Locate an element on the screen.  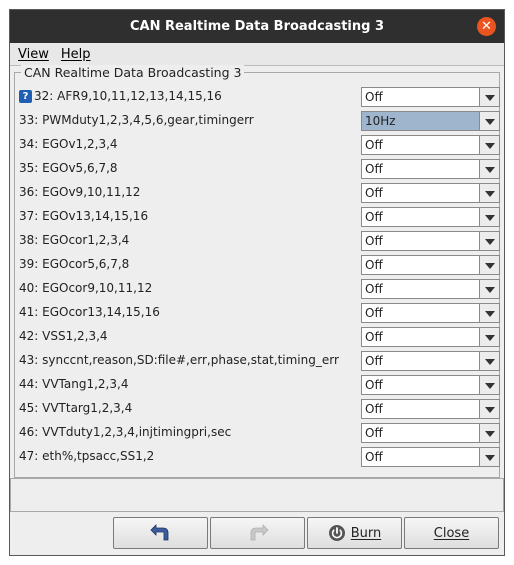
setting-row: 40: EGOcor9,10,11,12 Off is located at coordinates (259, 289).